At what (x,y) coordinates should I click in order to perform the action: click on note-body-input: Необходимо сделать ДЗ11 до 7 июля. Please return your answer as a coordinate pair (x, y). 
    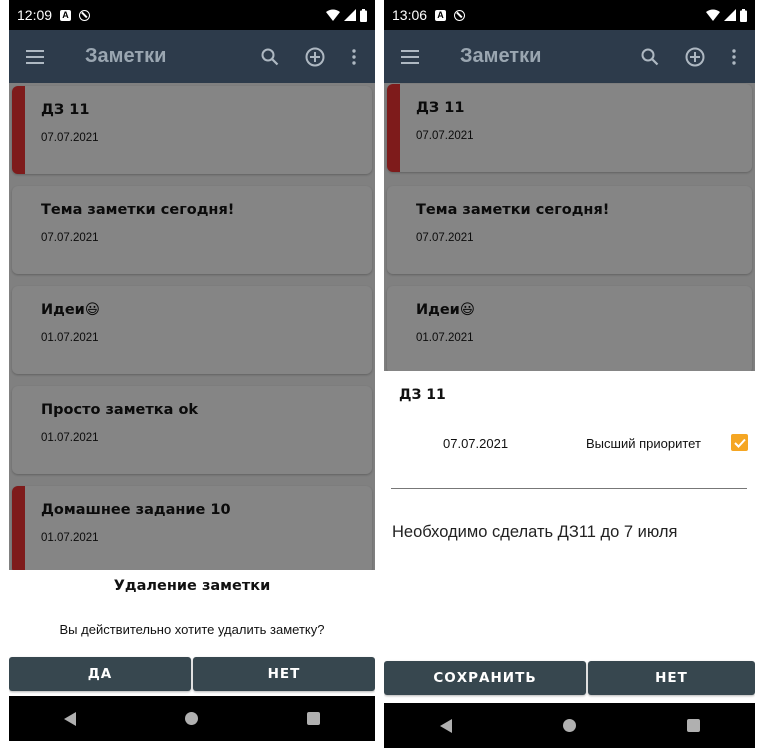
    Looking at the image, I should click on (534, 532).